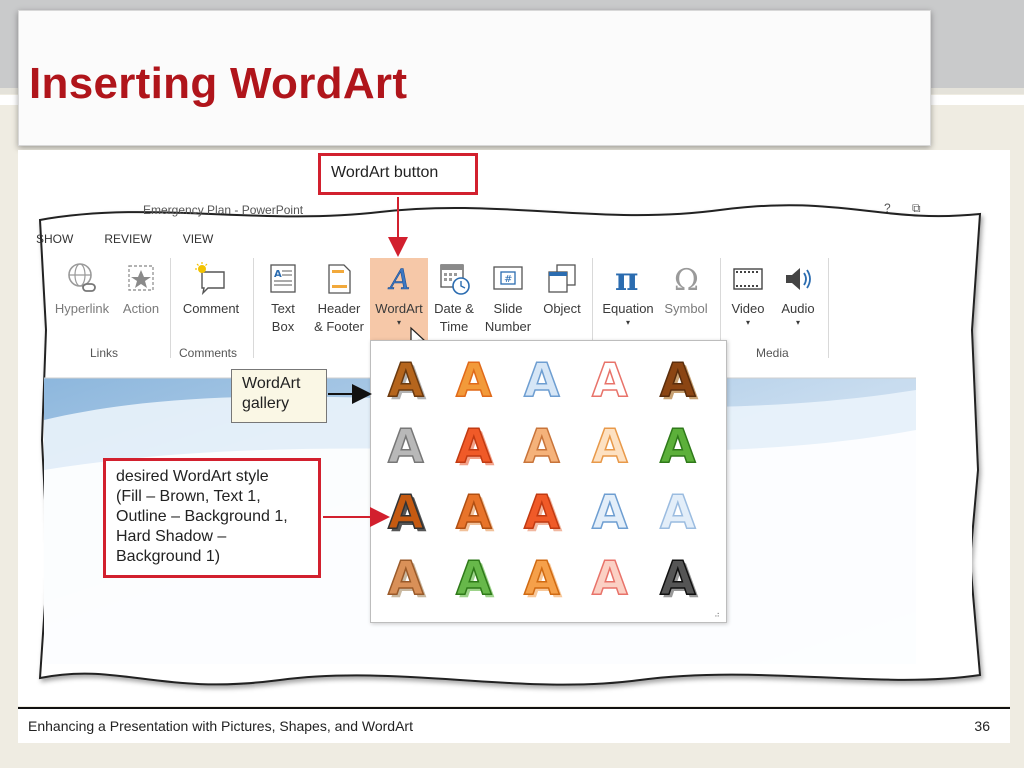 The image size is (1024, 768). Describe the element at coordinates (202, 516) in the screenshot. I see `style-callout-line3: Outline – Background 1,` at that location.